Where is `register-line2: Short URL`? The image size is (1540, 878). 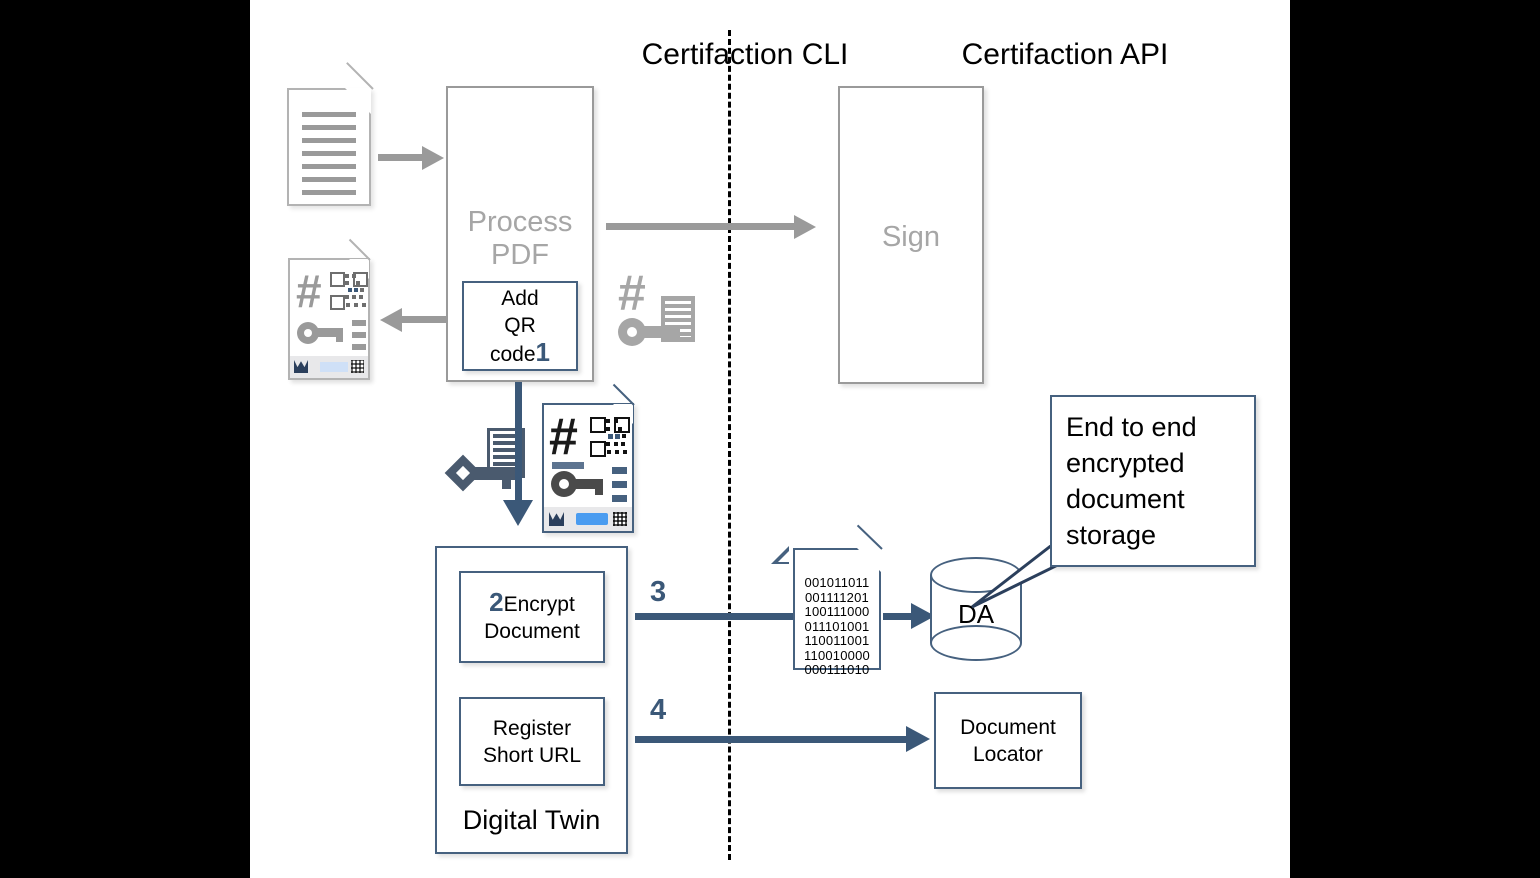 register-line2: Short URL is located at coordinates (532, 755).